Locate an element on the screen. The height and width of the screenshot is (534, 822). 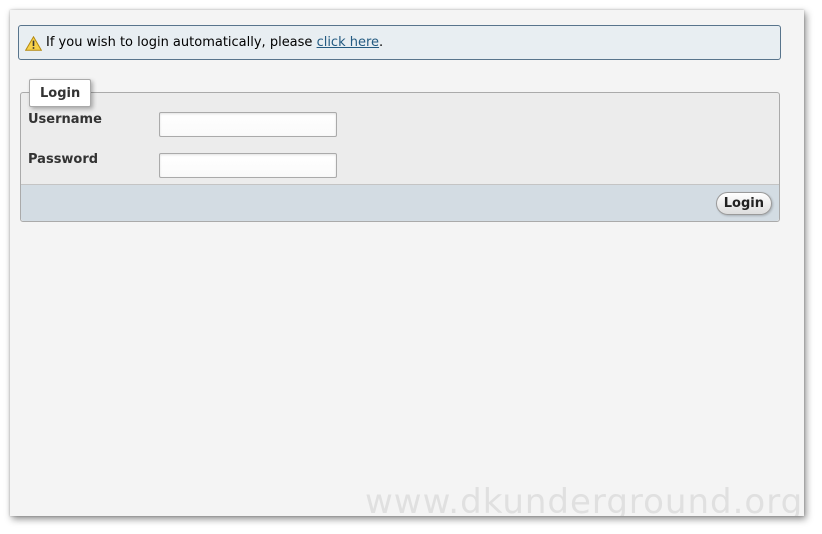
password-label: Password is located at coordinates (63, 159).